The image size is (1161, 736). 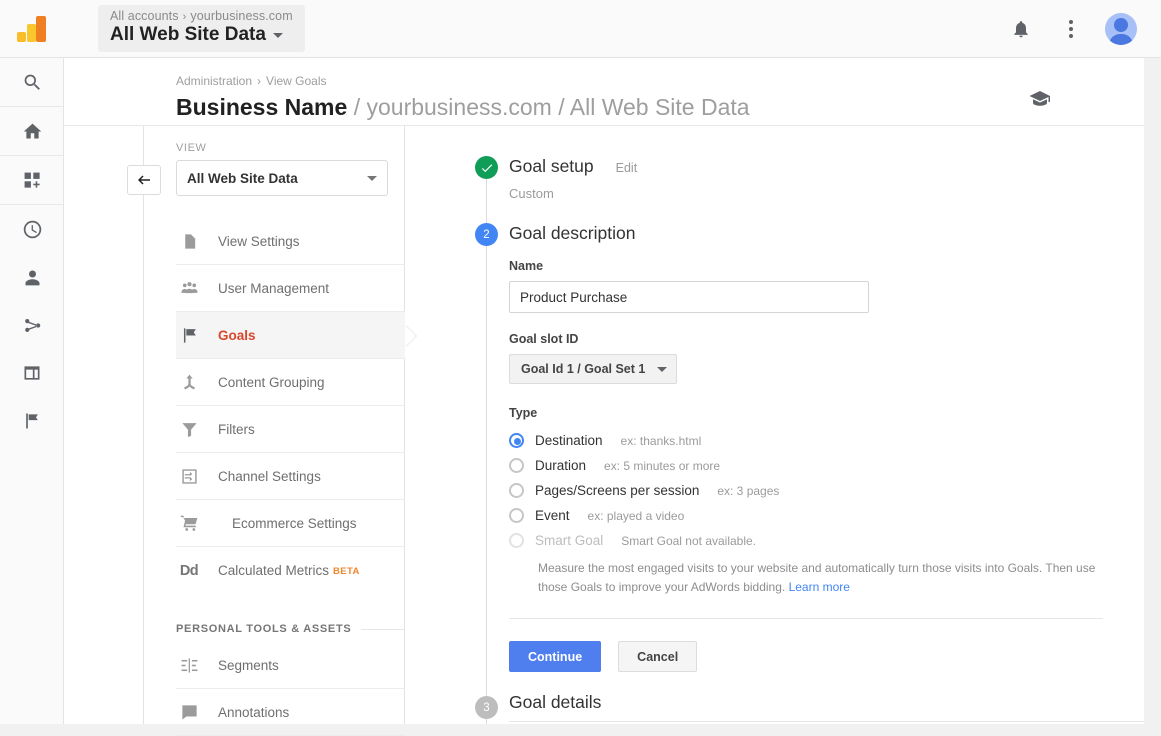 I want to click on realtime-clock-icon, so click(x=32, y=229).